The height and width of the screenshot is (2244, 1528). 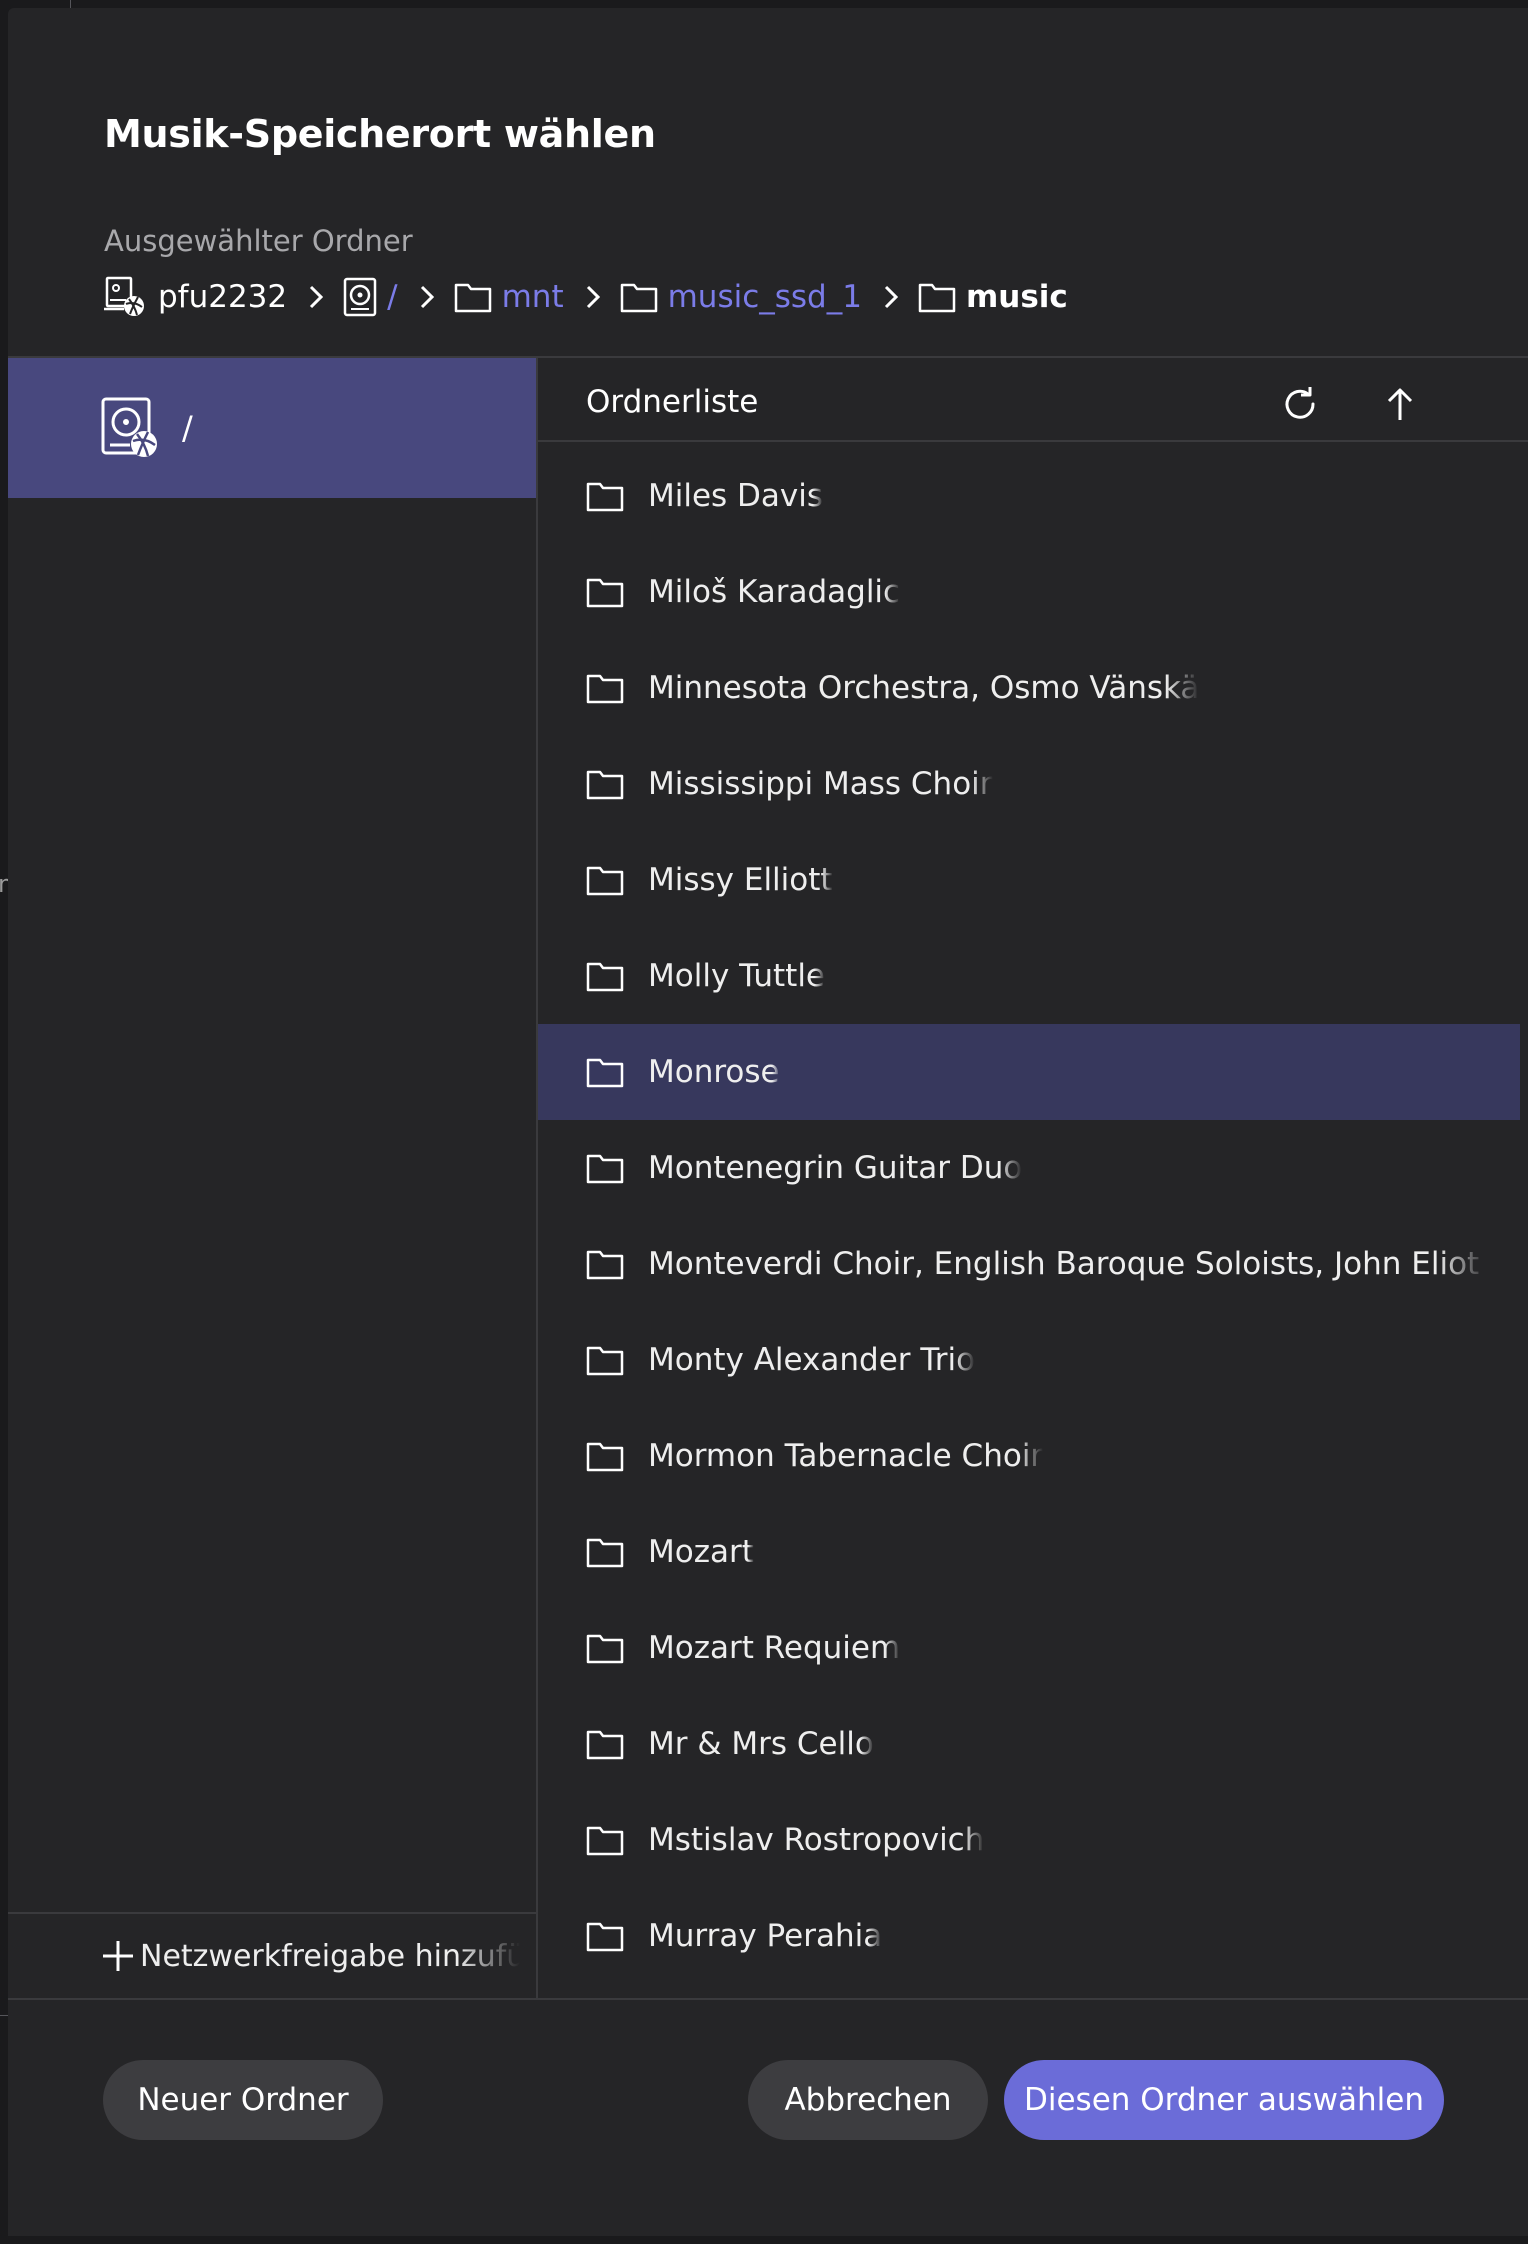 I want to click on add-network-share-button: Netzwerkfreigabe hinzufü, so click(x=310, y=1956).